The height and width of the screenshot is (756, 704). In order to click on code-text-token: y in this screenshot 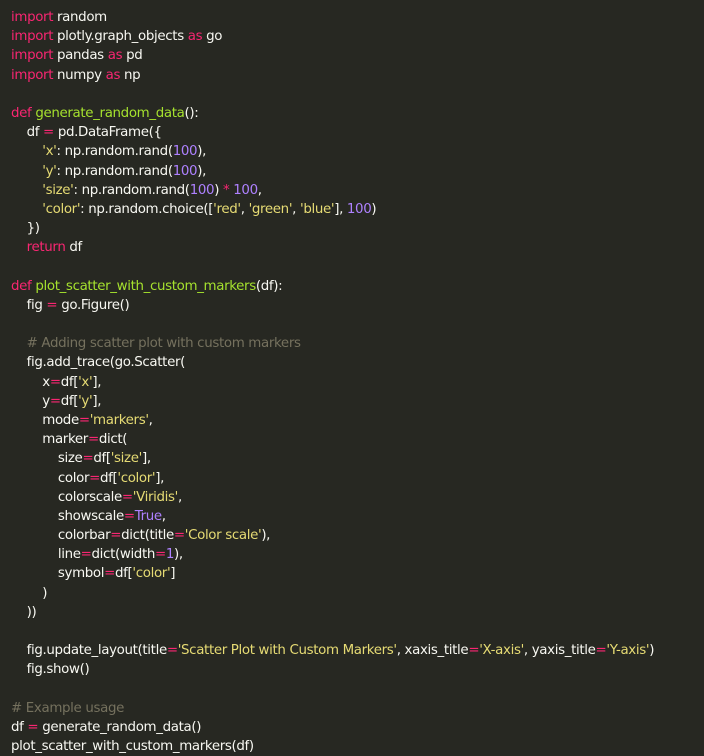, I will do `click(30, 401)`.